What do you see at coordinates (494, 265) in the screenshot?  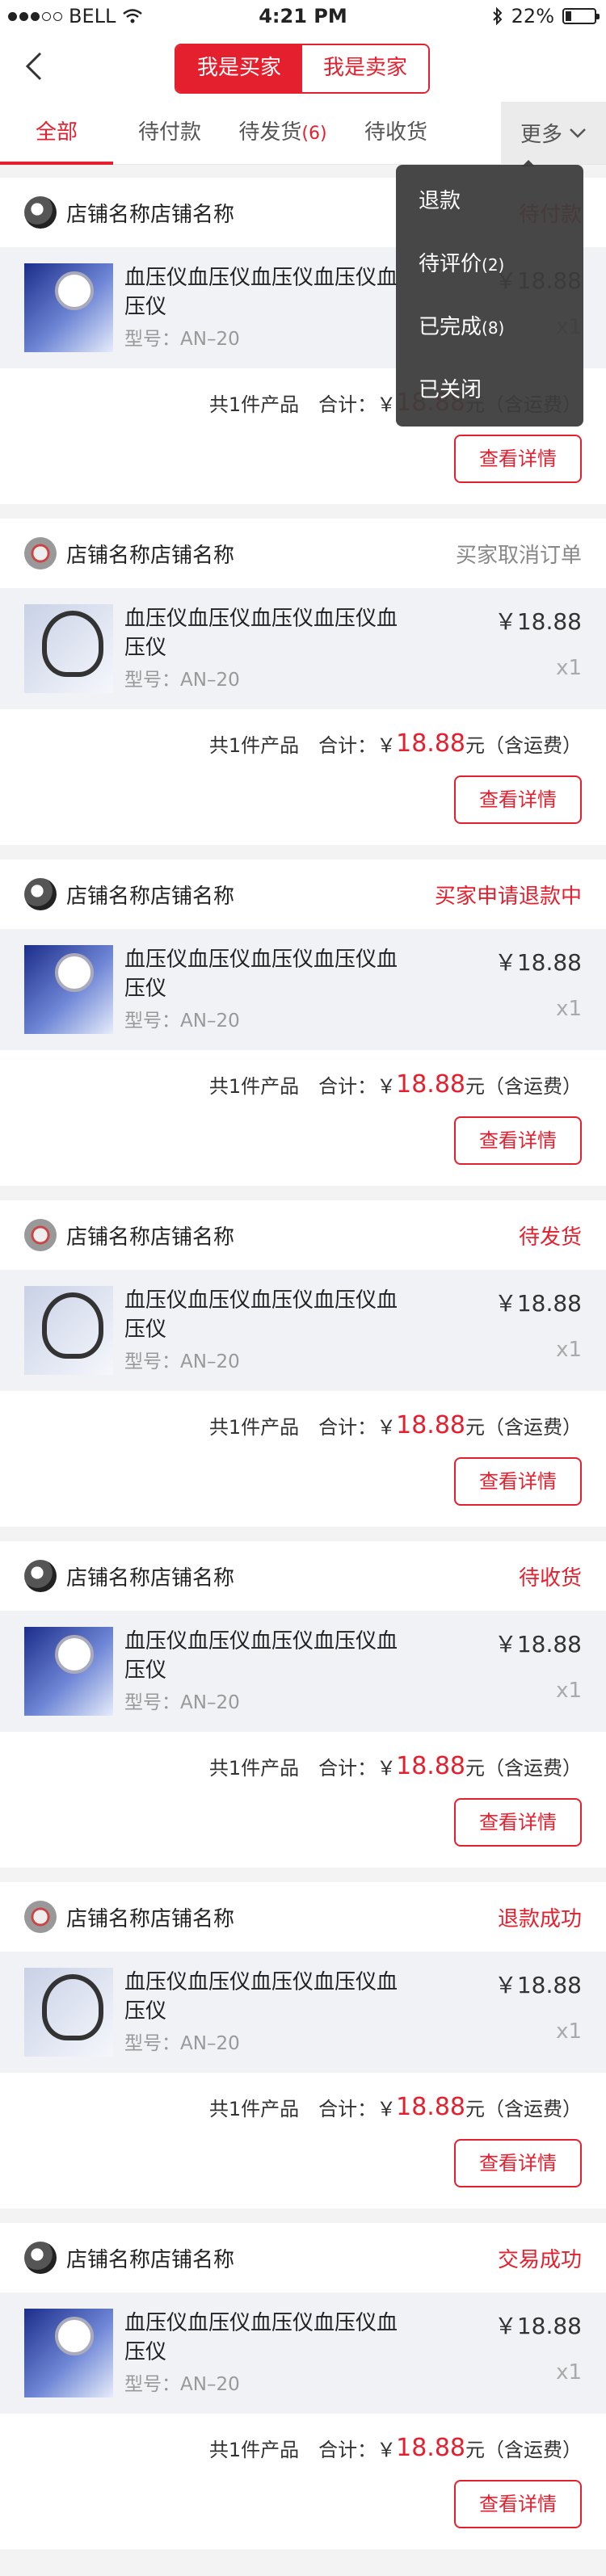 I see `dropdown-count: (2)` at bounding box center [494, 265].